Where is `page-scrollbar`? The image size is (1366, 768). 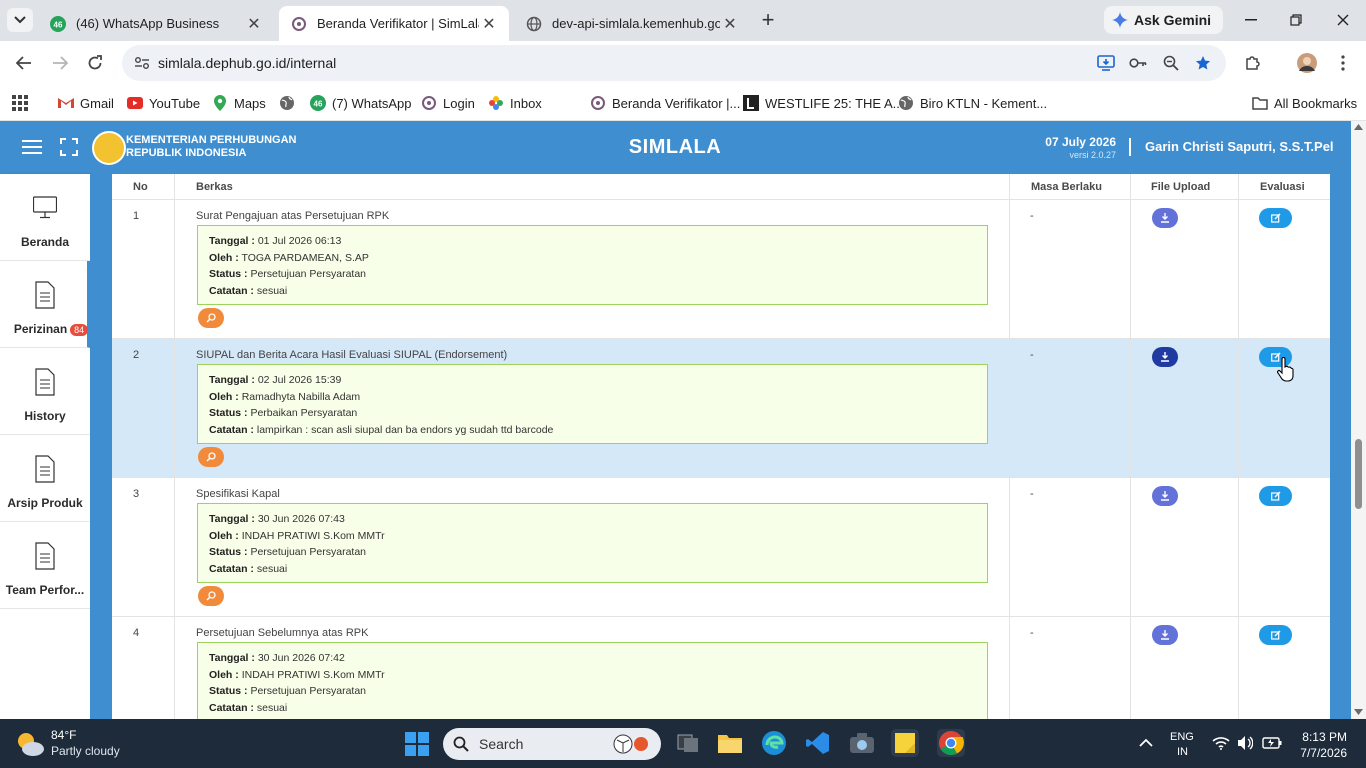 page-scrollbar is located at coordinates (1358, 420).